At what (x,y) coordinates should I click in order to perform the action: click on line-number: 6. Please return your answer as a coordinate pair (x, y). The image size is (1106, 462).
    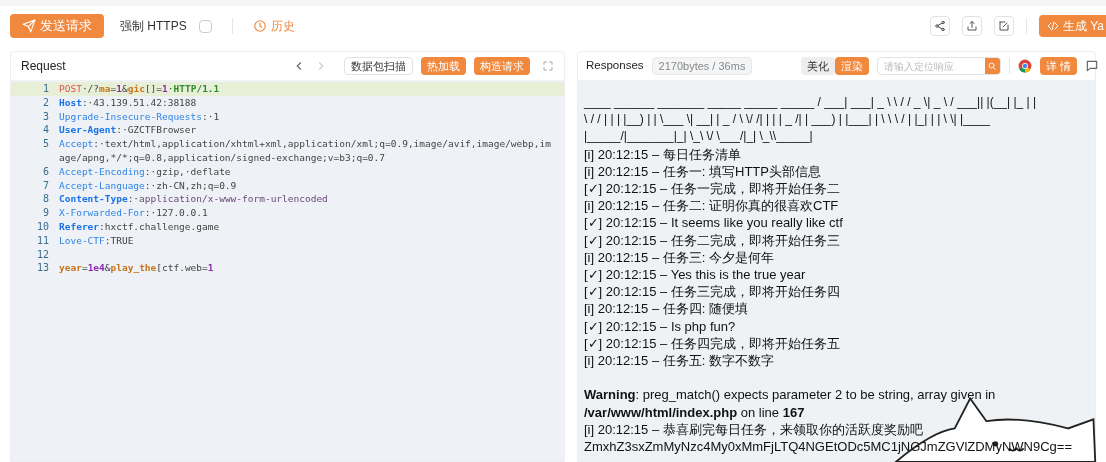
    Looking at the image, I should click on (45, 171).